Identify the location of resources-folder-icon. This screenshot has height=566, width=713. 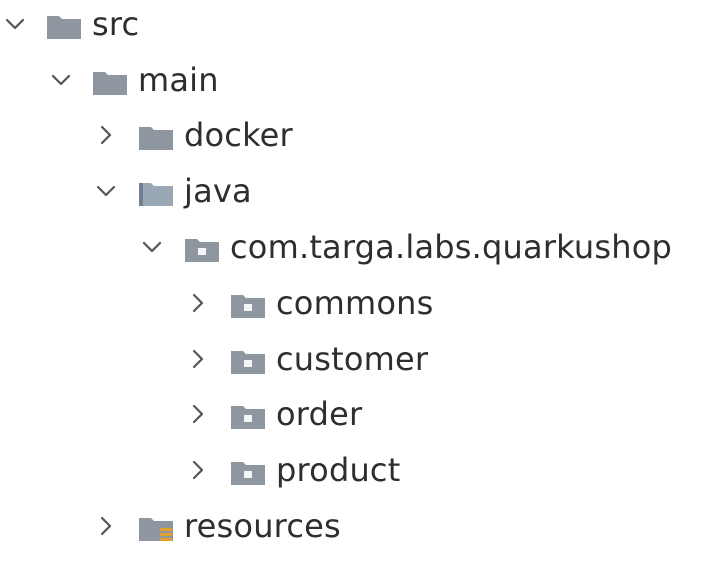
(156, 528).